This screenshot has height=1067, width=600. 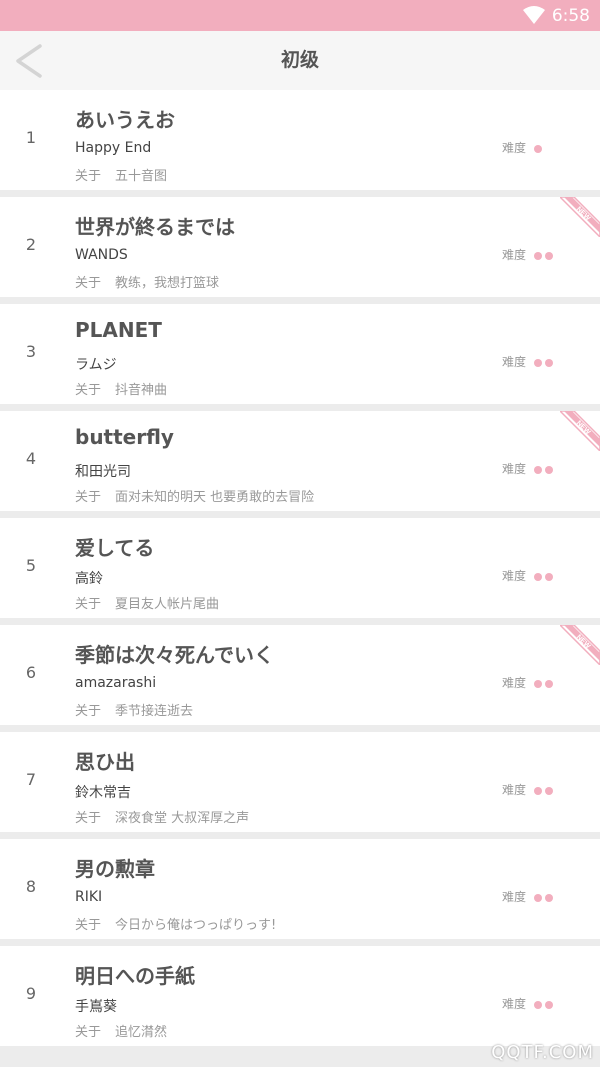 I want to click on song-index: 7, so click(x=31, y=779).